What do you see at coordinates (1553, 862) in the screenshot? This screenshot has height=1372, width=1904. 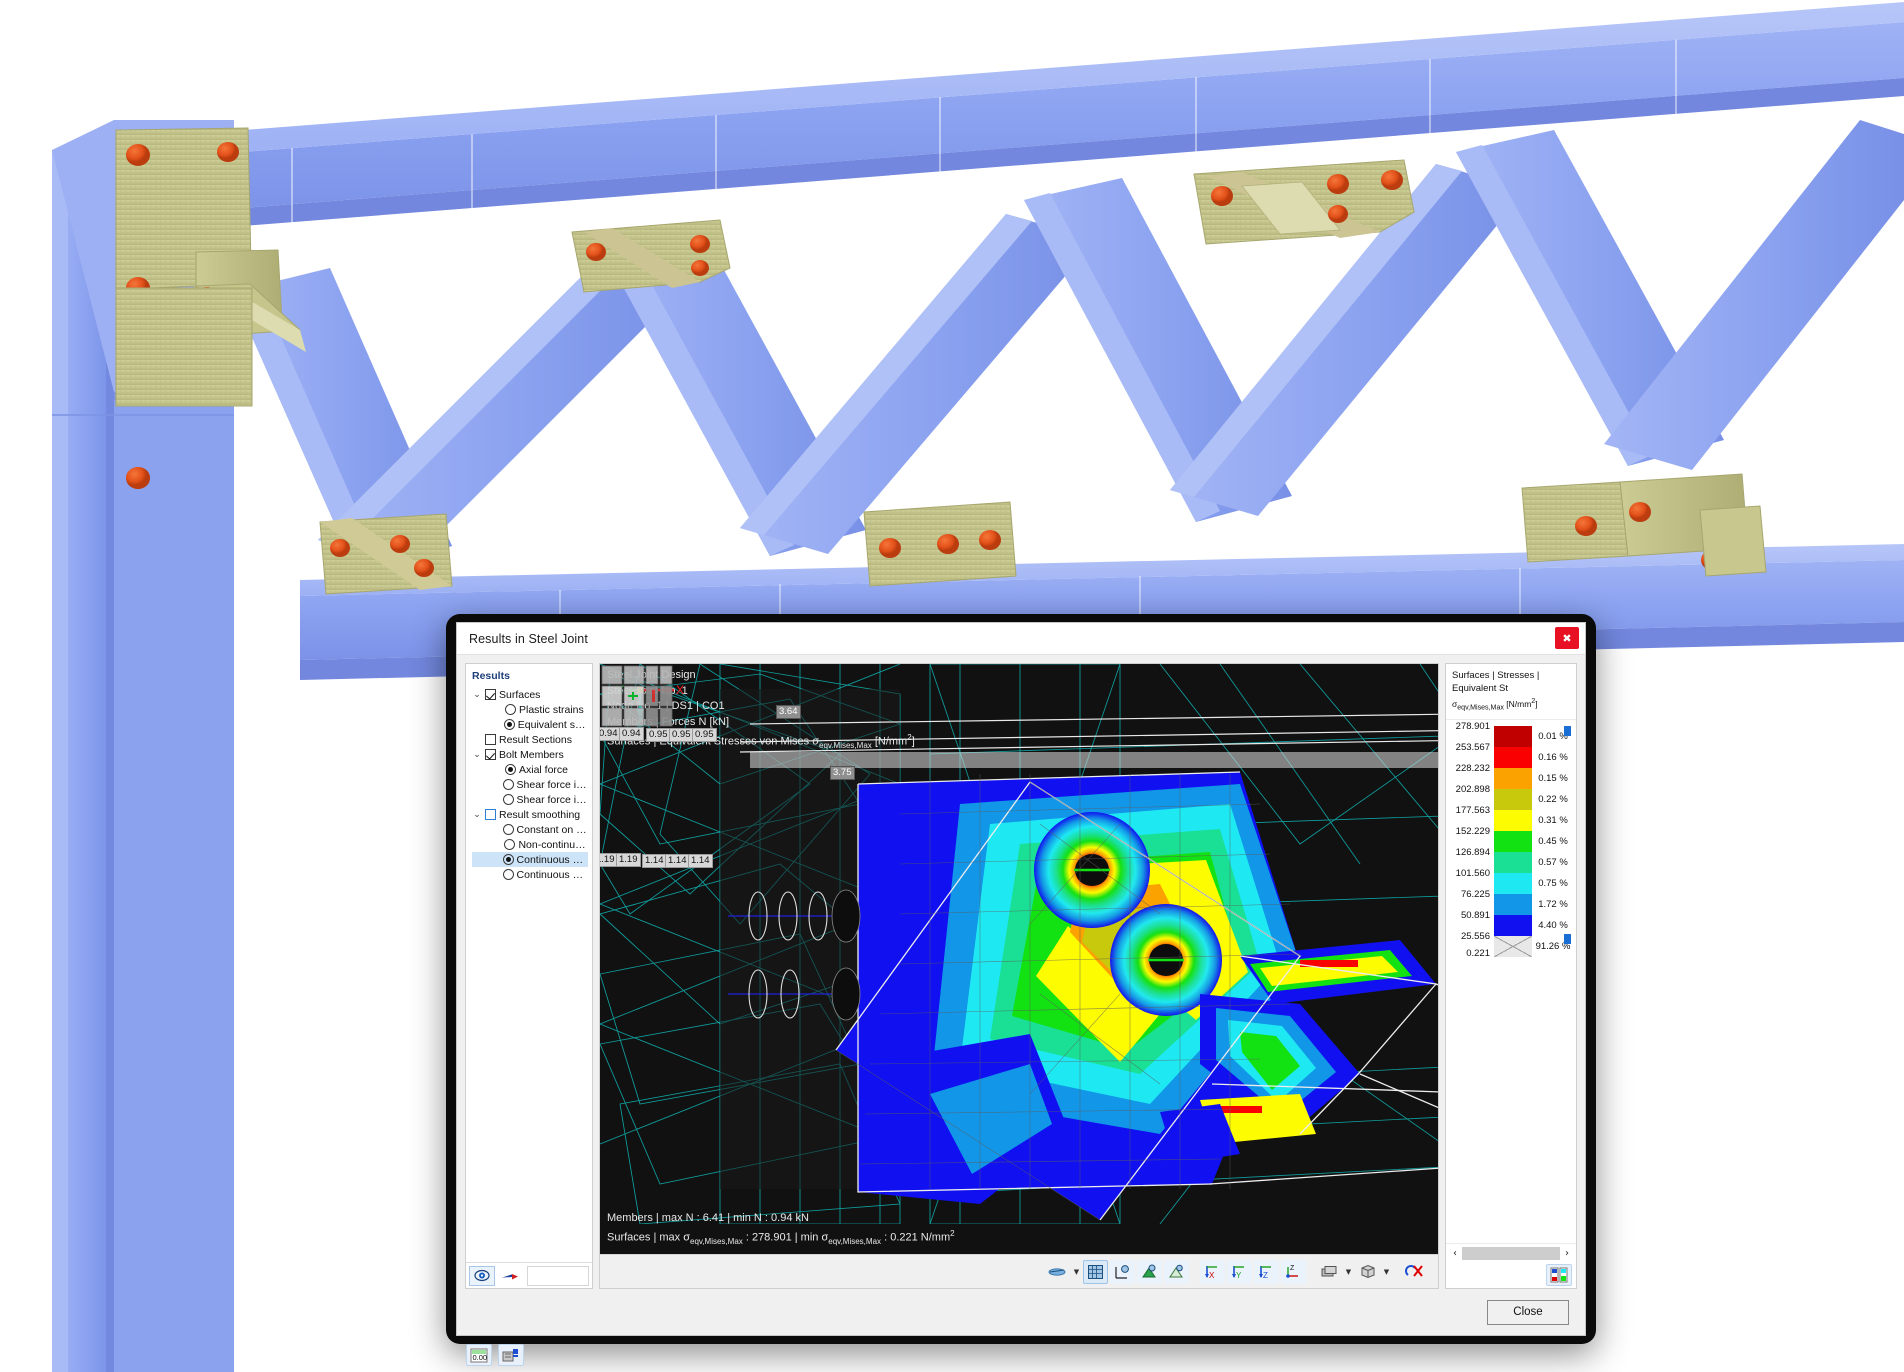 I see `legend-percentage: 0.57 %` at bounding box center [1553, 862].